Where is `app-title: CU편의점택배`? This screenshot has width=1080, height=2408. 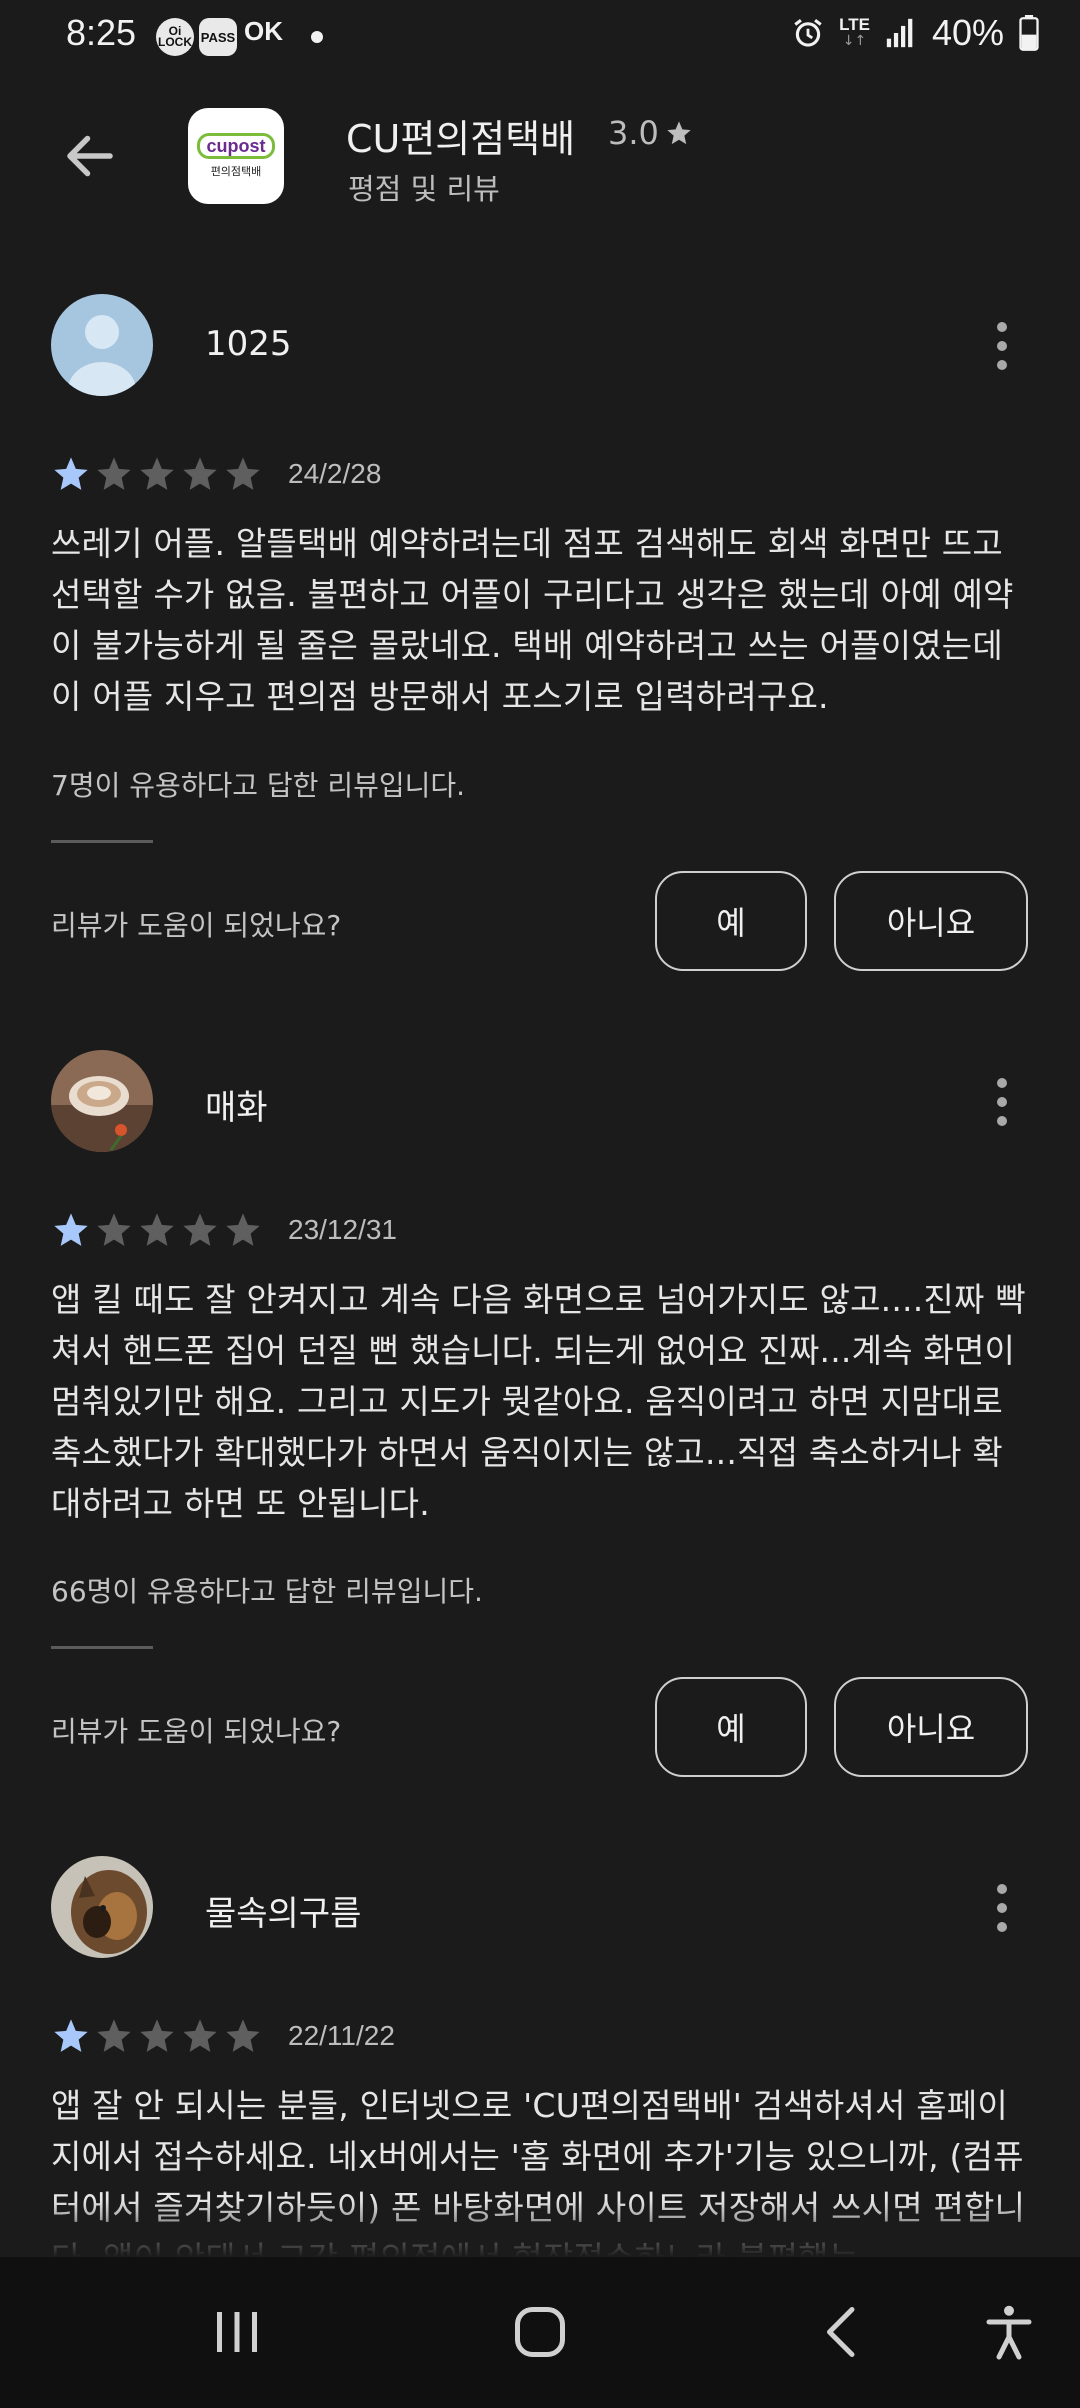
app-title: CU편의점택배 is located at coordinates (461, 139).